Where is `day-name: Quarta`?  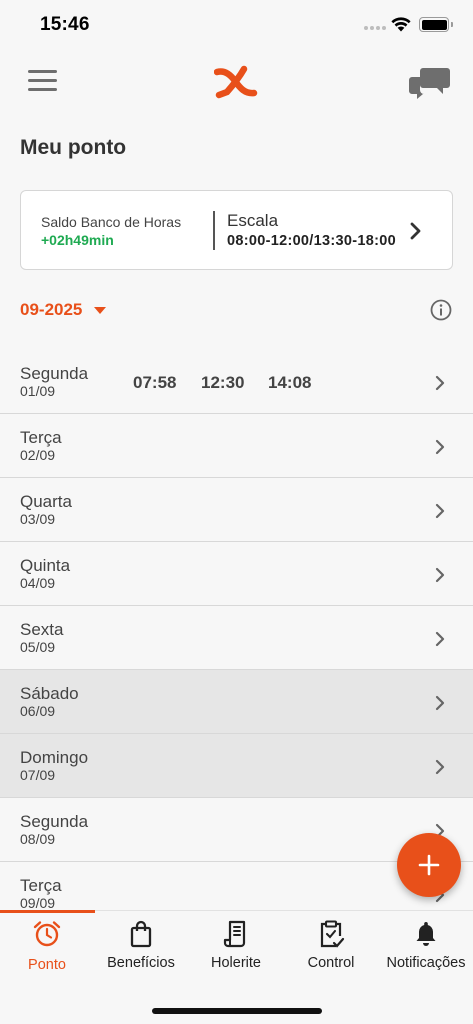 day-name: Quarta is located at coordinates (46, 501).